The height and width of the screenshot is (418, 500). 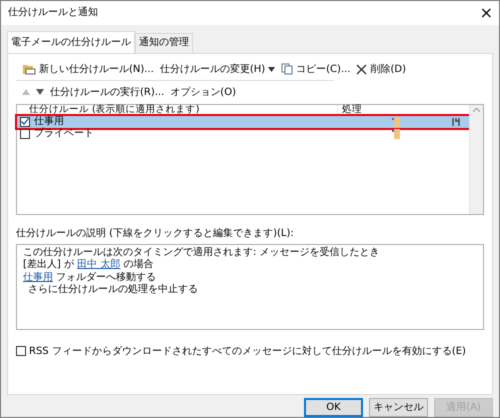 What do you see at coordinates (247, 351) in the screenshot?
I see `checkbox-label: RSS フィードからダウンロードされたすべてのメッセージに対して仕分けルールを有効にする(E)` at bounding box center [247, 351].